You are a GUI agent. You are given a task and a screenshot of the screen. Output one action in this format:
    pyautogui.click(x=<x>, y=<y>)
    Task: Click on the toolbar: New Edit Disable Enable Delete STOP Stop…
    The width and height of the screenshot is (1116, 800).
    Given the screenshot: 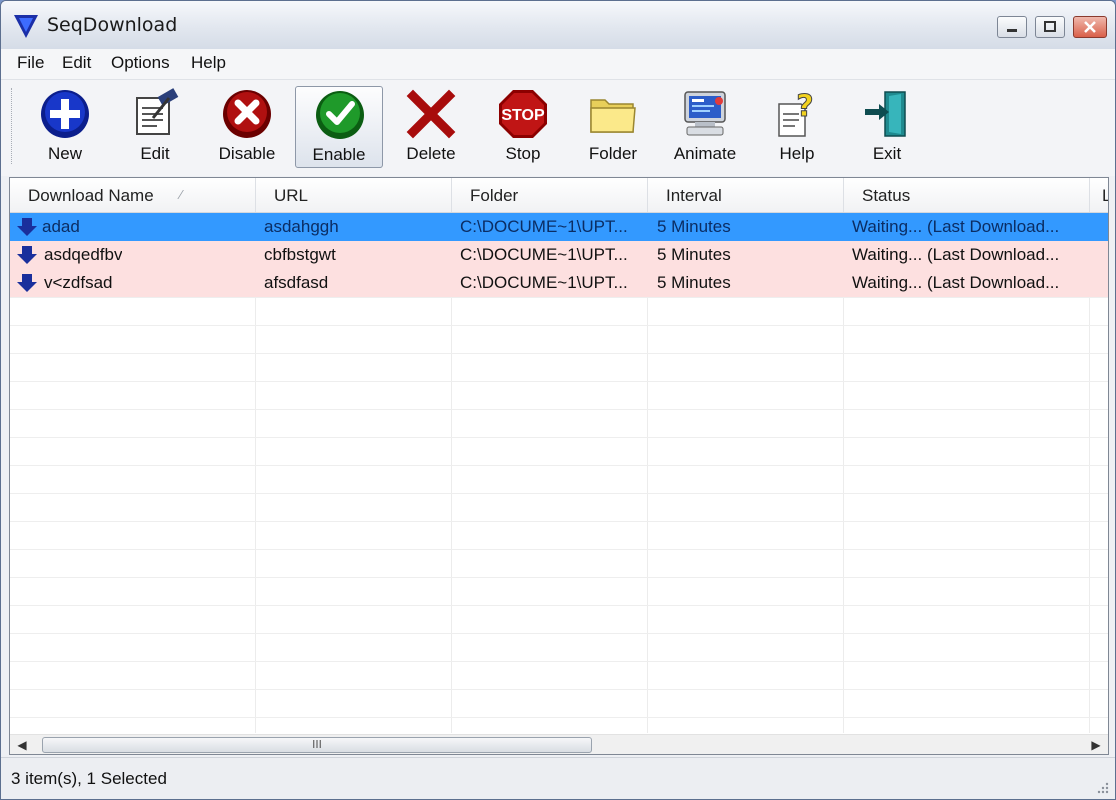 What is the action you would take?
    pyautogui.click(x=558, y=128)
    